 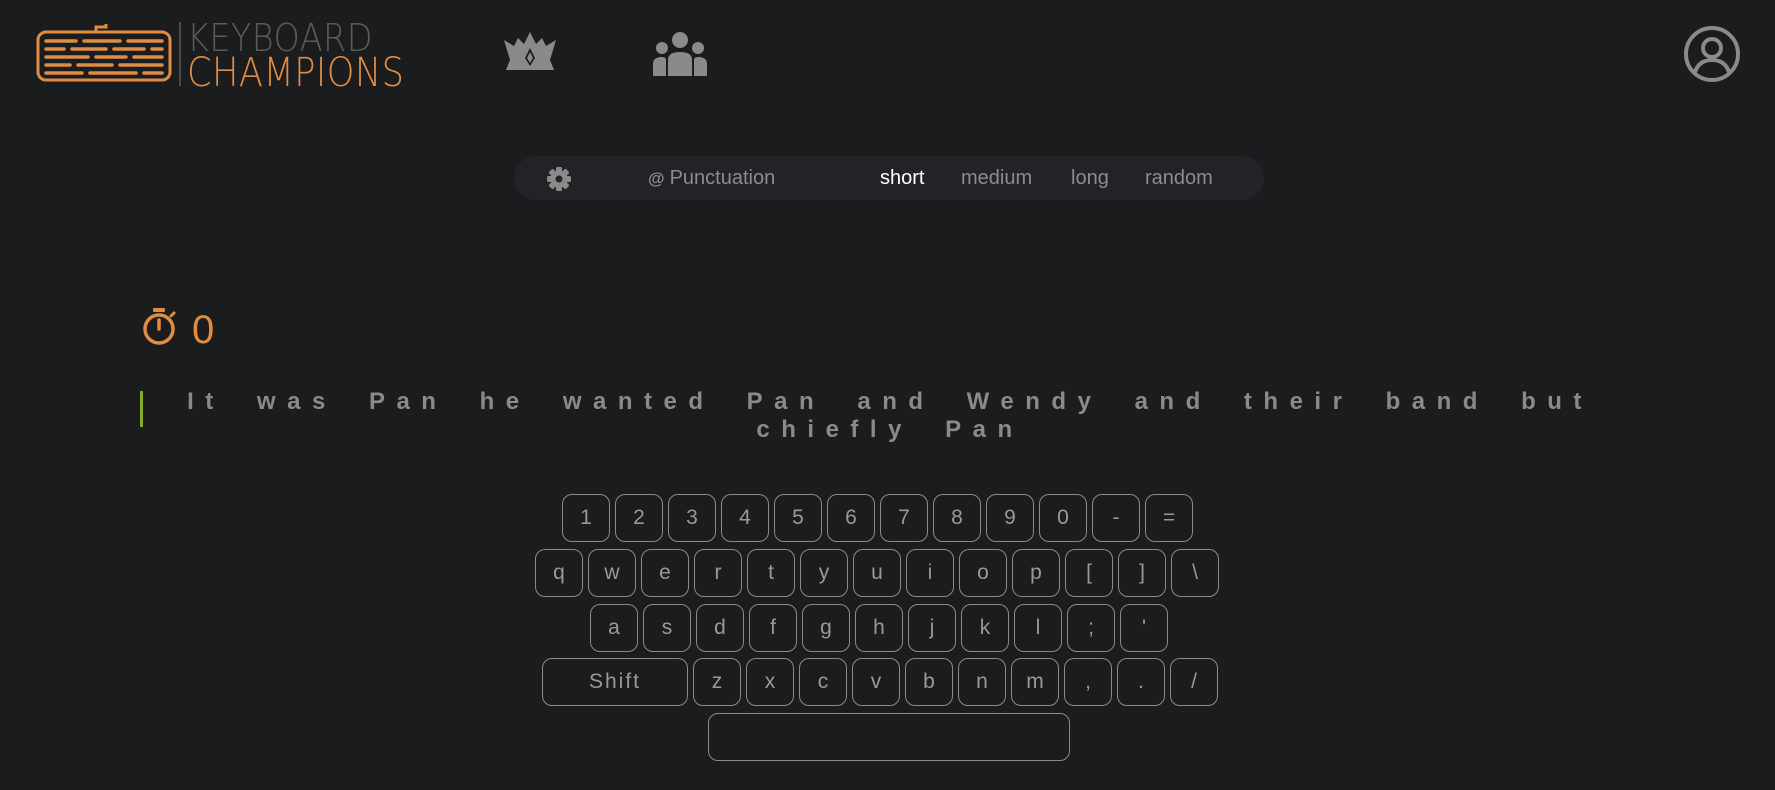 I want to click on key: 6, so click(x=851, y=518).